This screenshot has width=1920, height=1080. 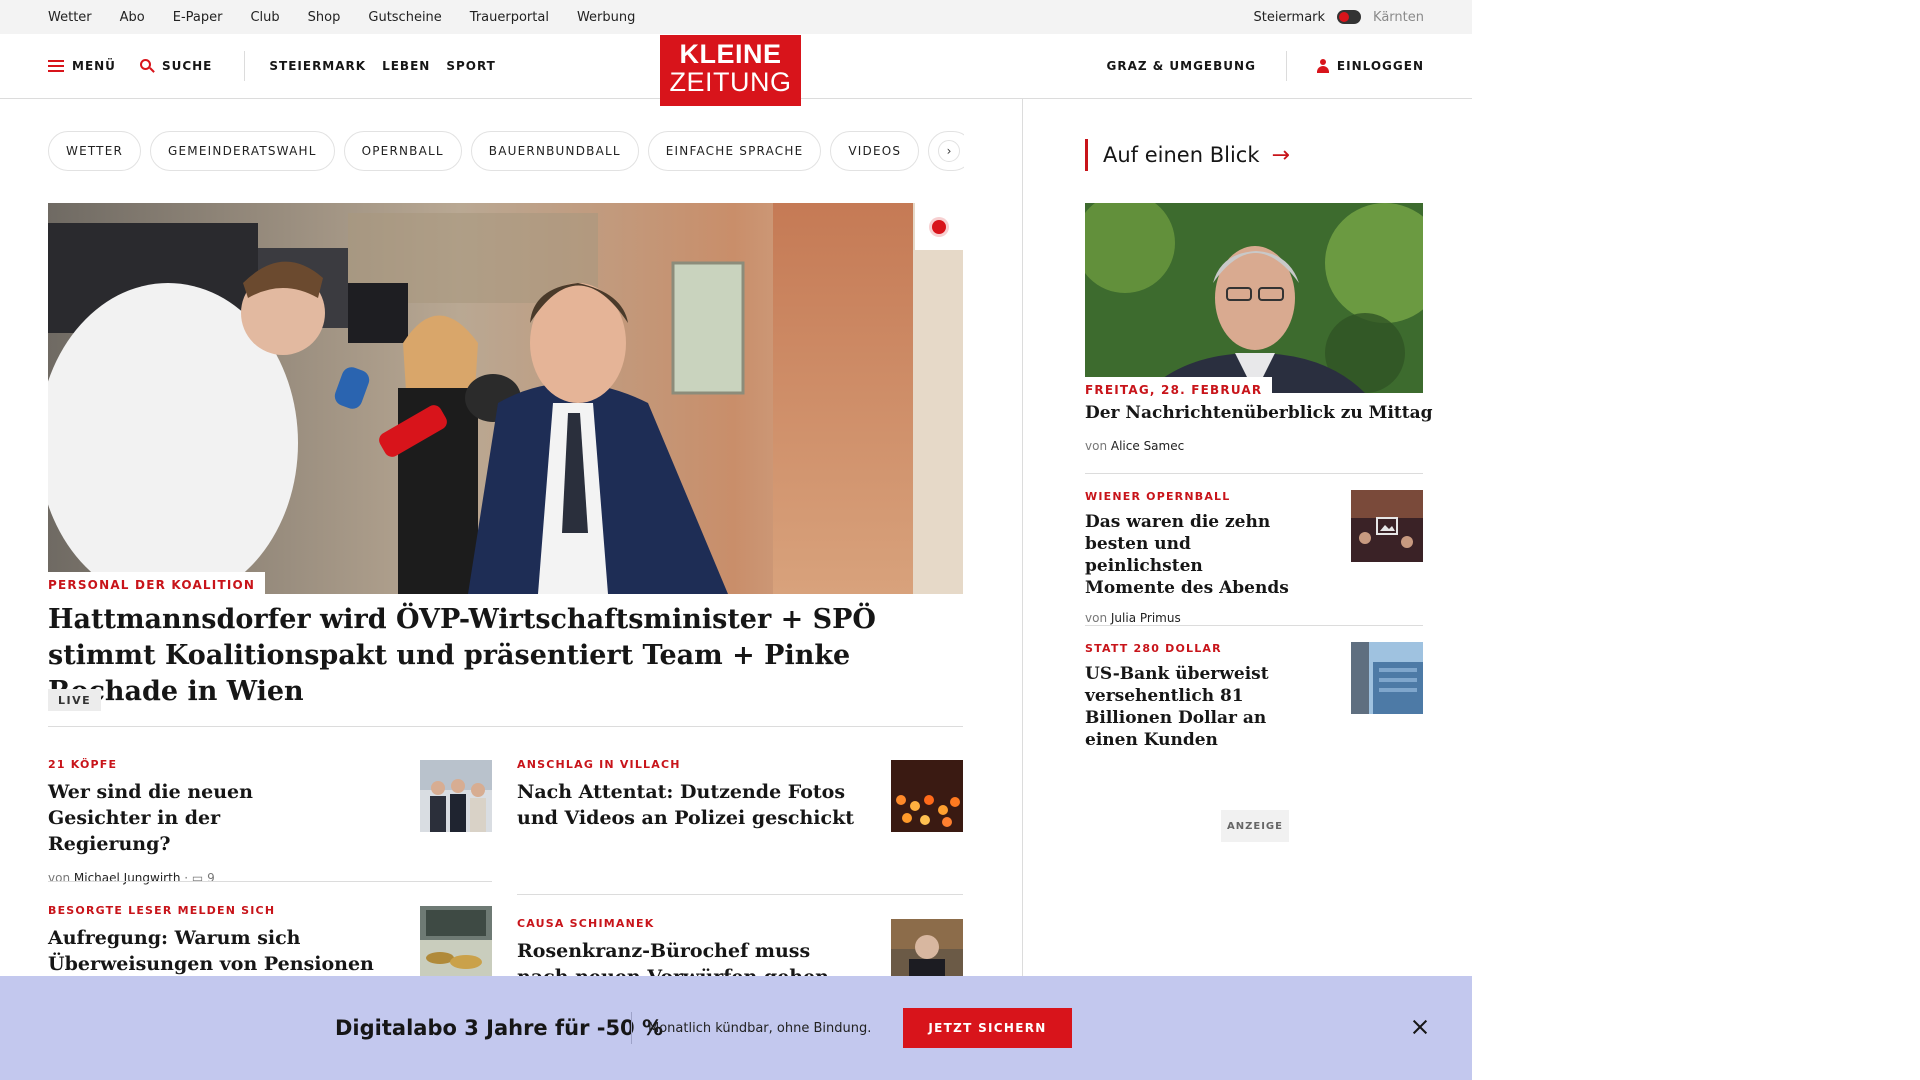 What do you see at coordinates (875, 151) in the screenshot?
I see `pill-videos: VIDEOS` at bounding box center [875, 151].